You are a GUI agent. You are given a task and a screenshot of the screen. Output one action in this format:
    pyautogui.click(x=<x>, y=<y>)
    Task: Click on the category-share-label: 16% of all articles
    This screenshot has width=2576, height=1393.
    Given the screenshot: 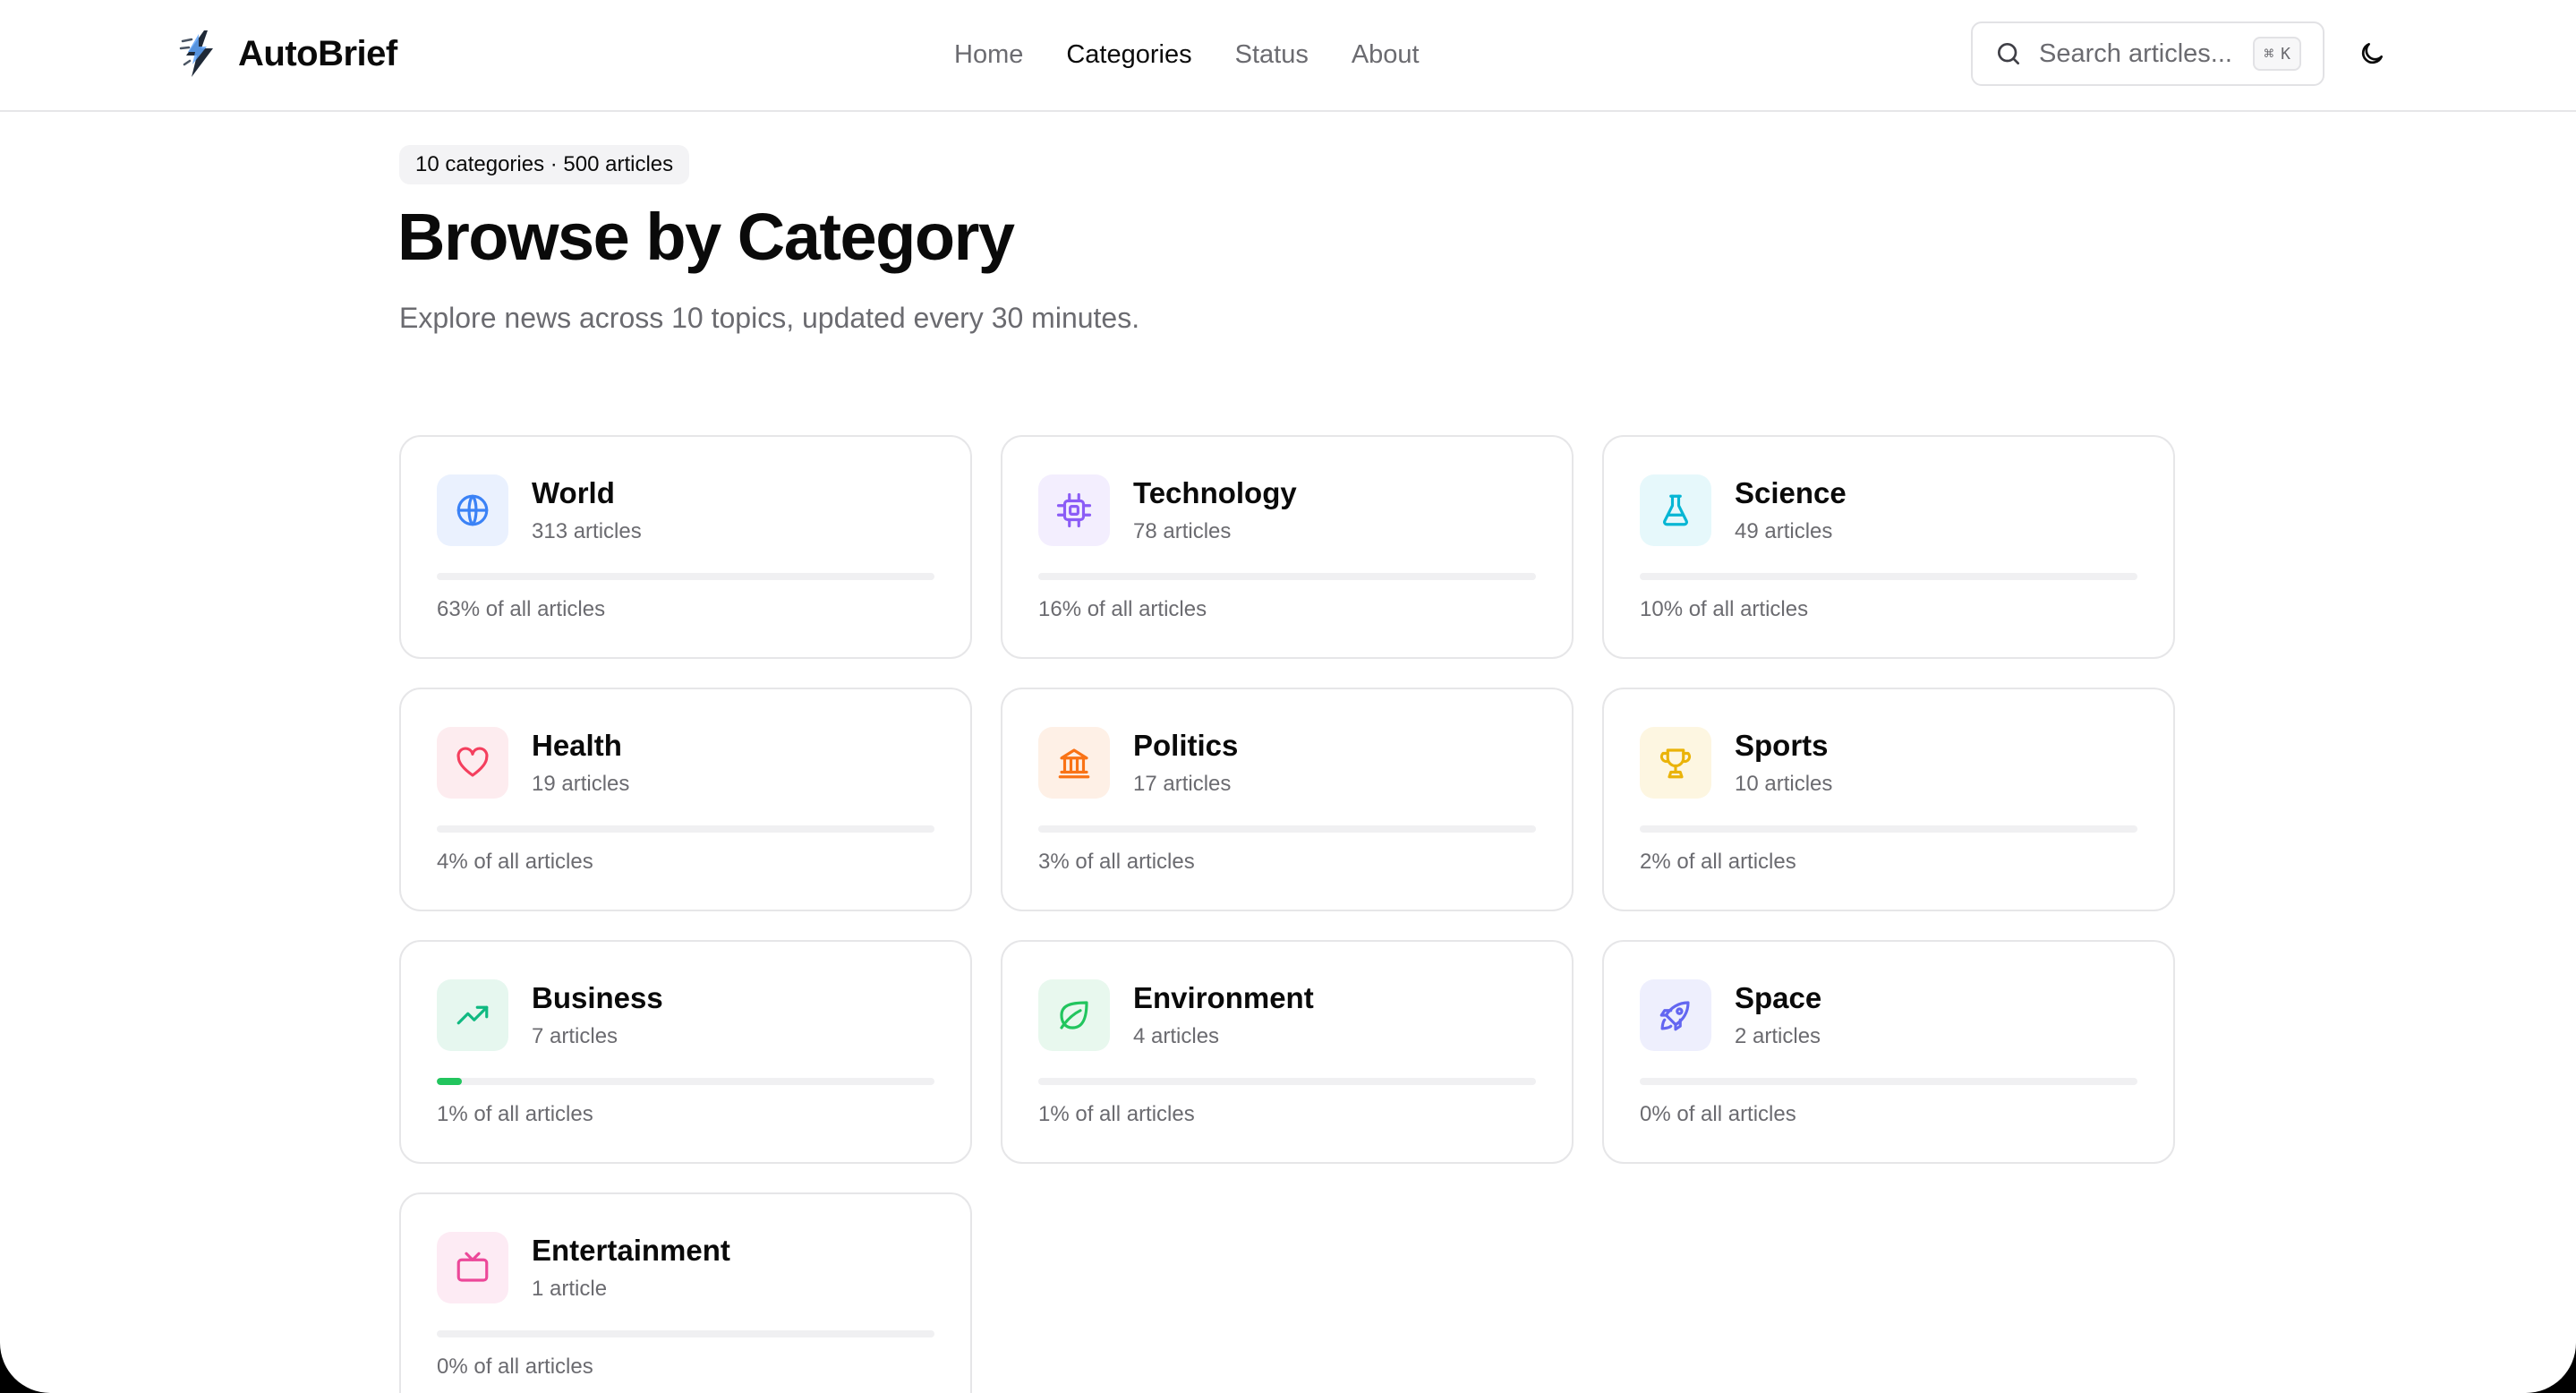 What is the action you would take?
    pyautogui.click(x=1122, y=609)
    